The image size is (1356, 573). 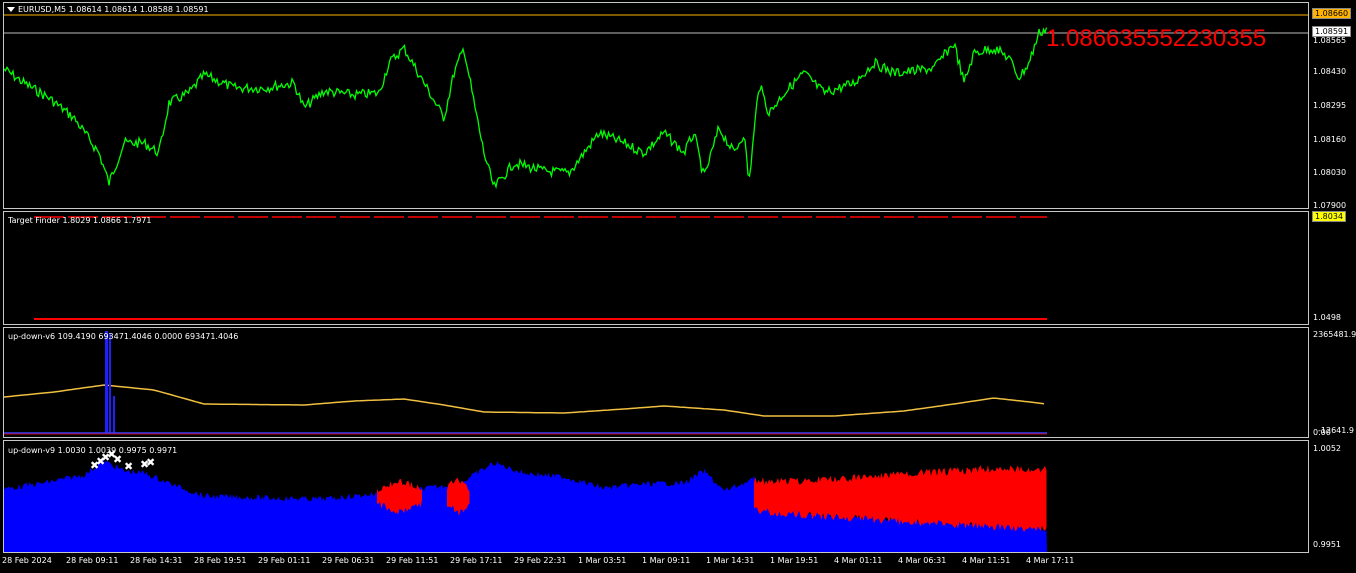 I want to click on target-bottom-tick: 1.0498, so click(x=1327, y=317).